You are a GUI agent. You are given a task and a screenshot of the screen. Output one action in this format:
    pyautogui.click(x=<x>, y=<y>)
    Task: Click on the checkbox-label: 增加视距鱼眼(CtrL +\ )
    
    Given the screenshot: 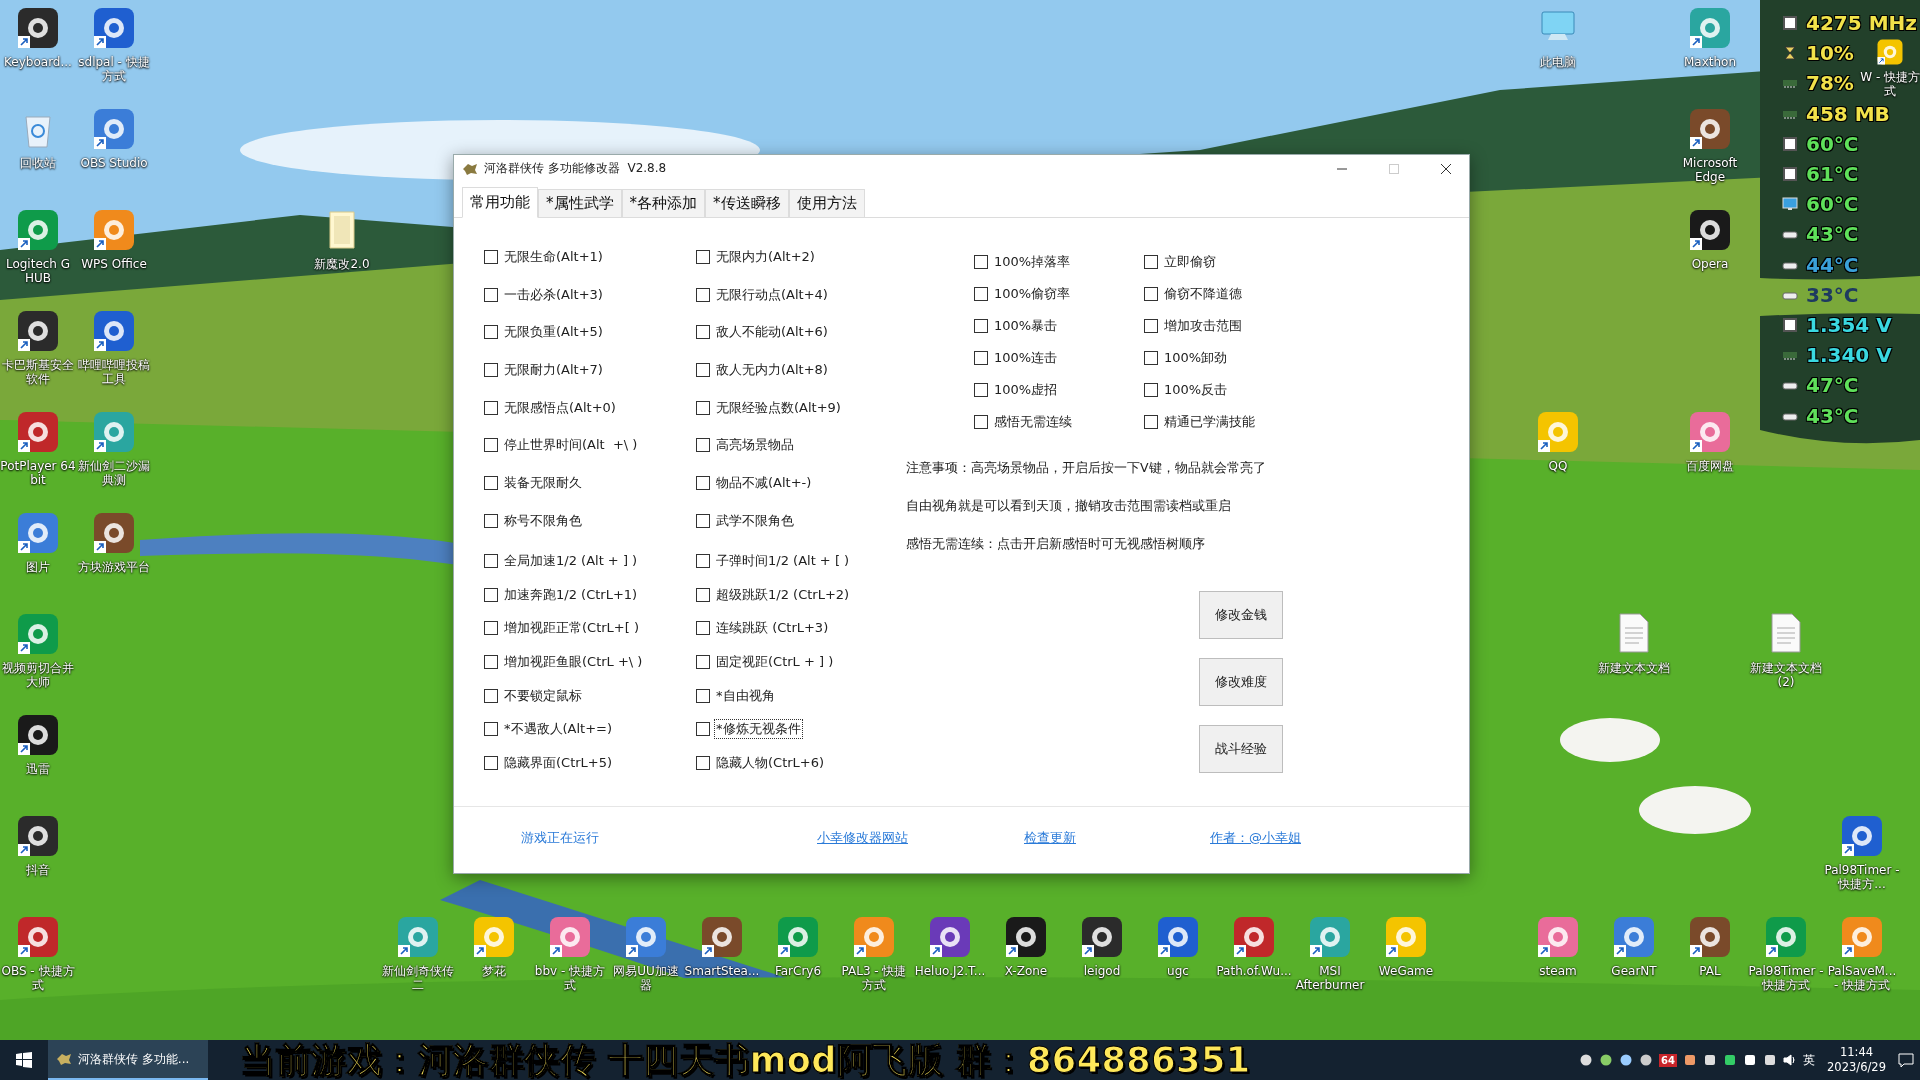 What is the action you would take?
    pyautogui.click(x=573, y=662)
    